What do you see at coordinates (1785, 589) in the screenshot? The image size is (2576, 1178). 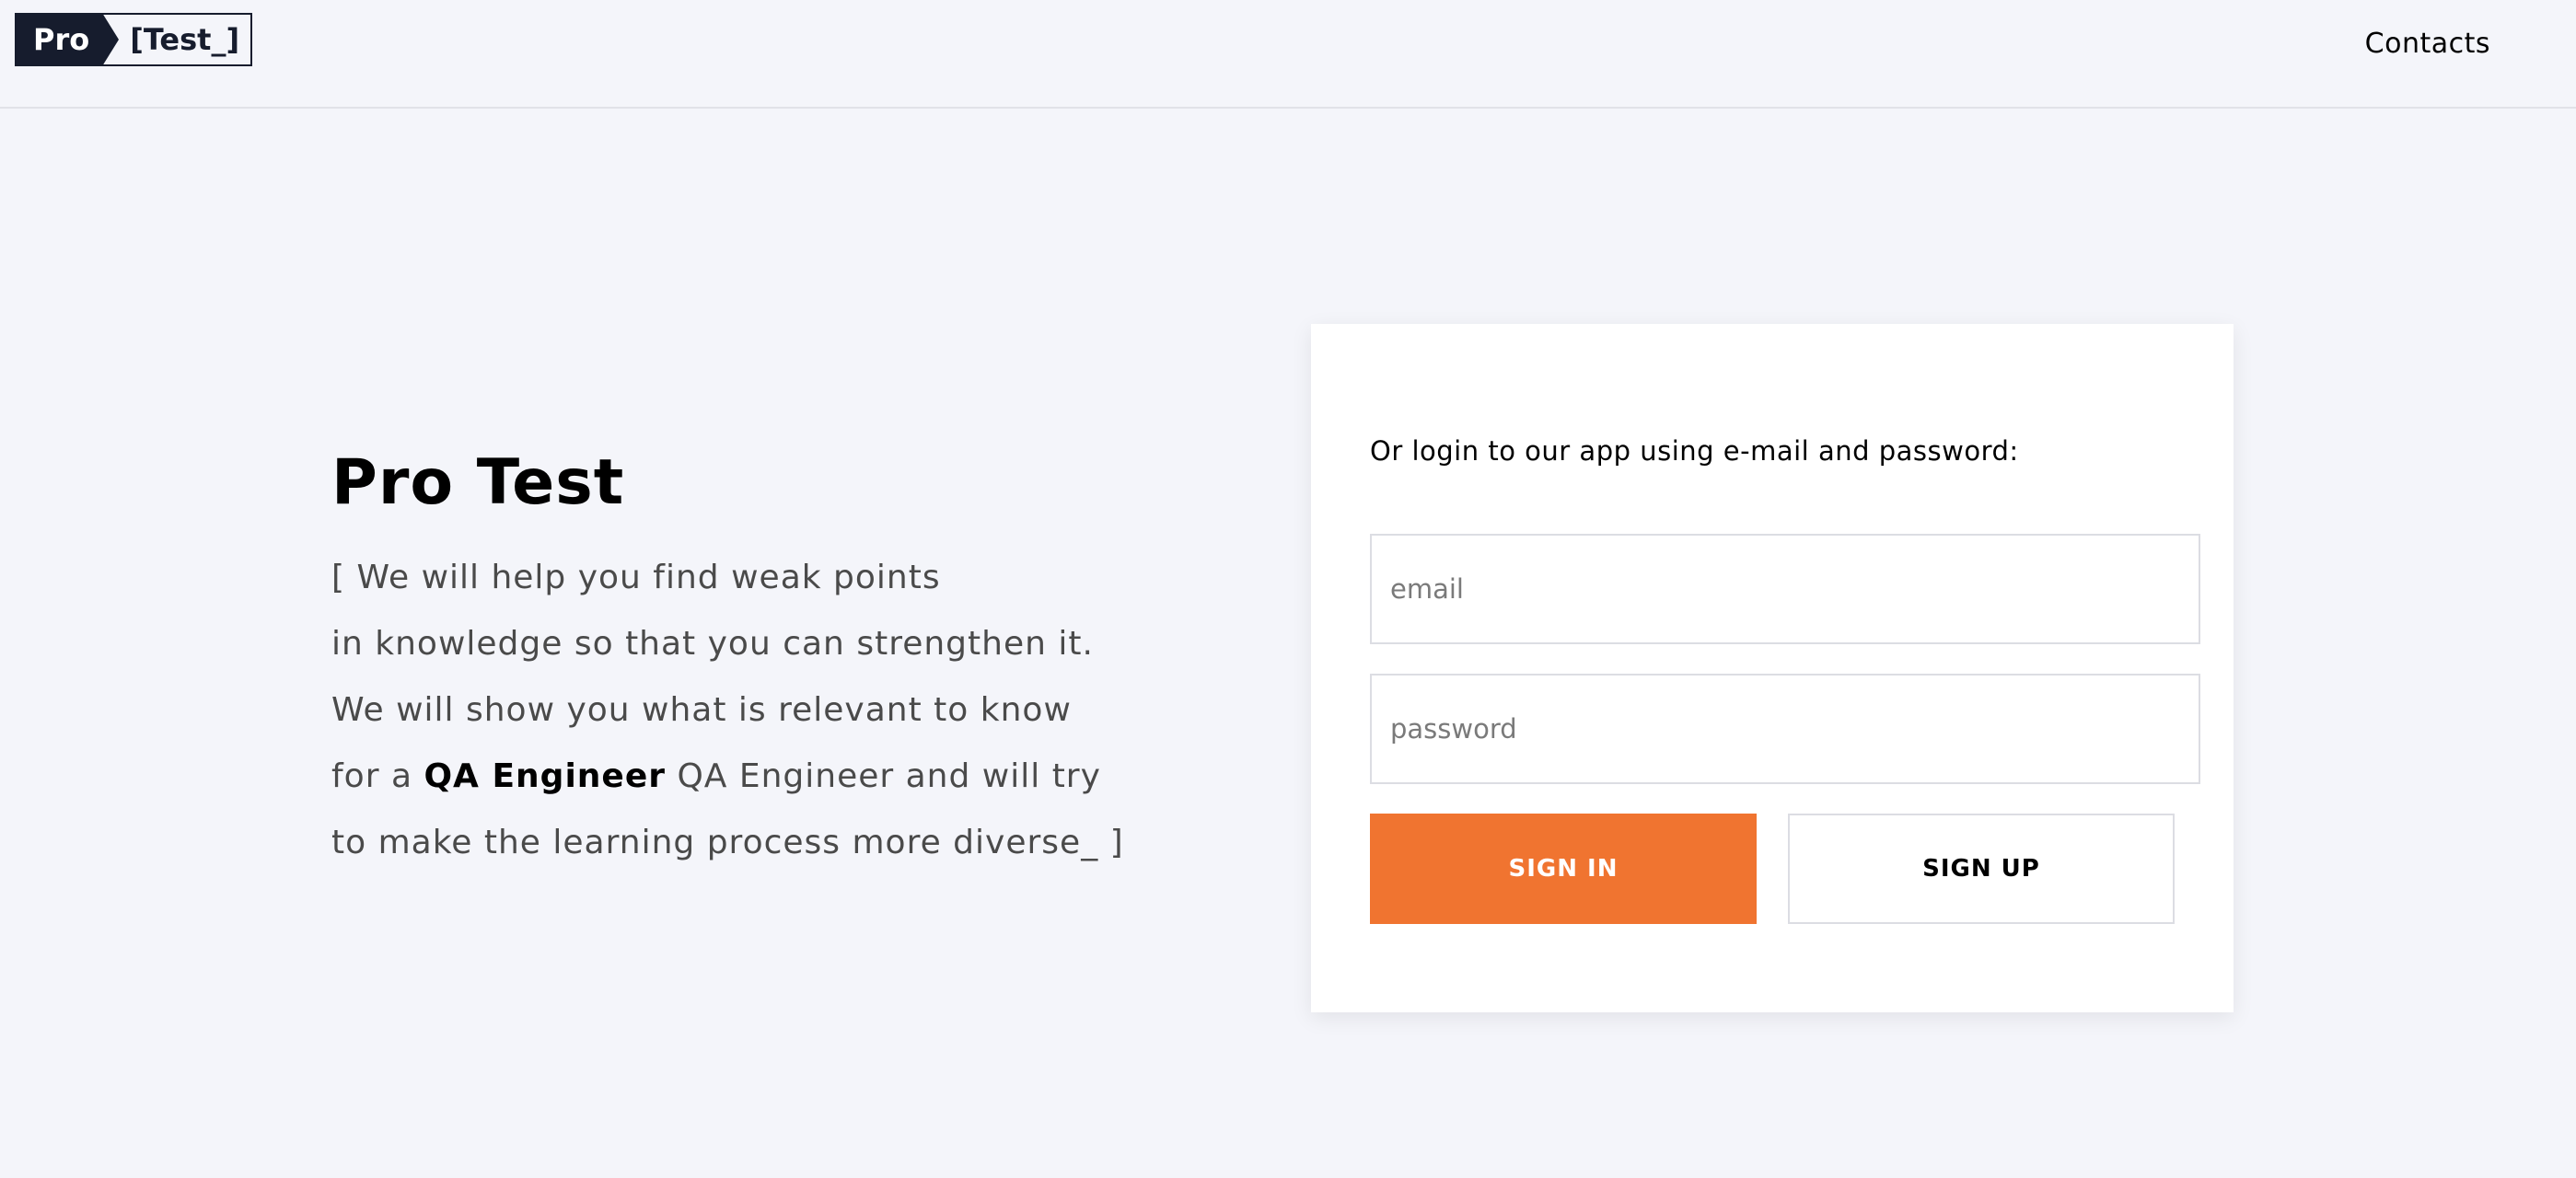 I see `email-input` at bounding box center [1785, 589].